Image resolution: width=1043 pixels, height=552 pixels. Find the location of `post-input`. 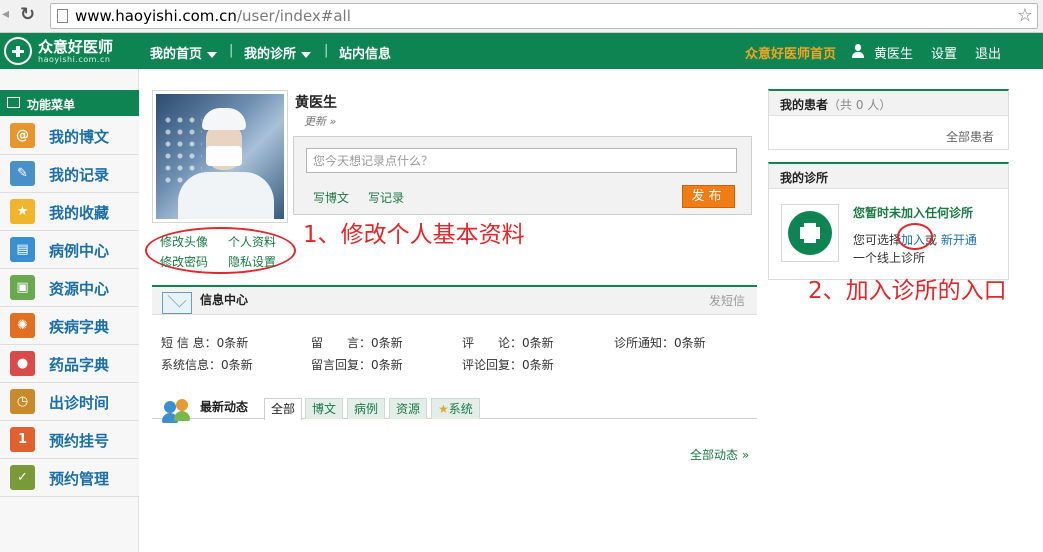

post-input is located at coordinates (521, 160).